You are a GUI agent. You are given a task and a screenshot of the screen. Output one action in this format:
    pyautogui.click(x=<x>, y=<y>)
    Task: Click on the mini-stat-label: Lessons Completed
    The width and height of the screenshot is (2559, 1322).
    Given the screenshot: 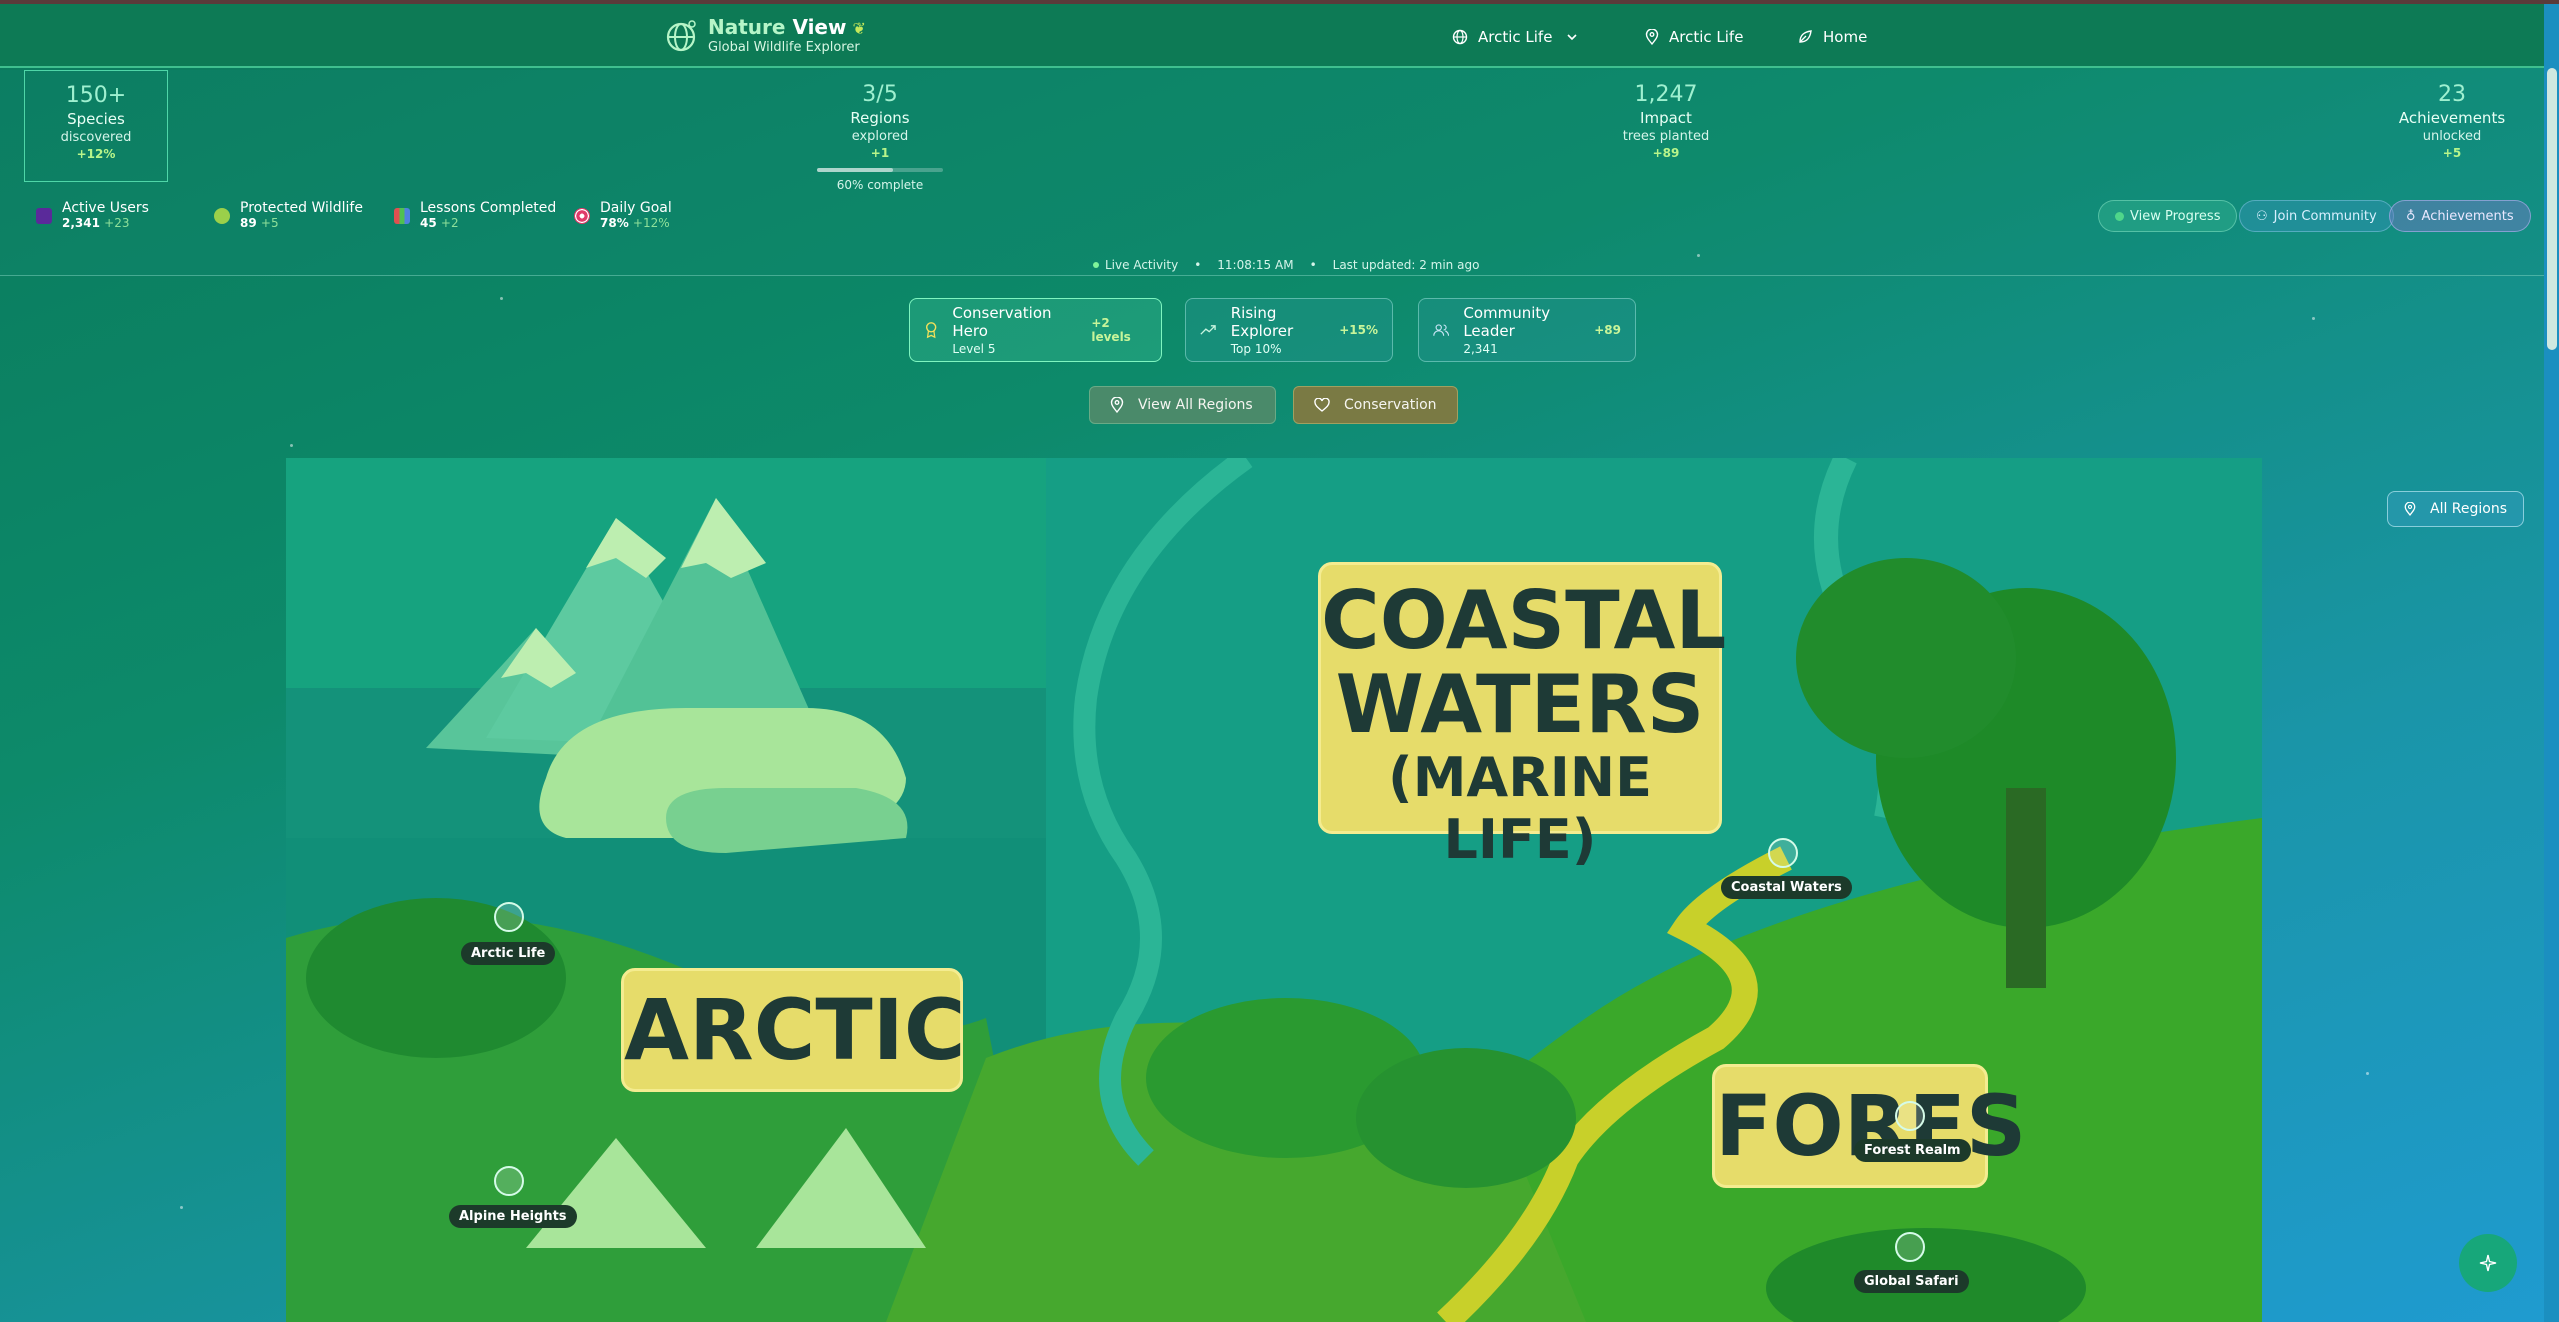 What is the action you would take?
    pyautogui.click(x=488, y=208)
    